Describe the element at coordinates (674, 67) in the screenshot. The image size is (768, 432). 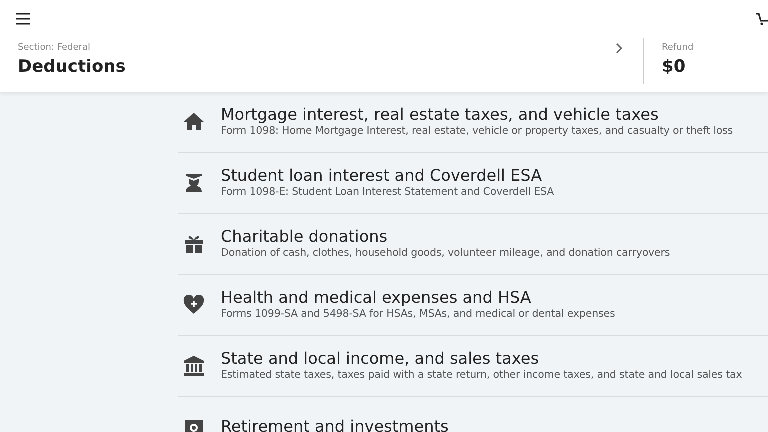
I see `refund-amount: $0` at that location.